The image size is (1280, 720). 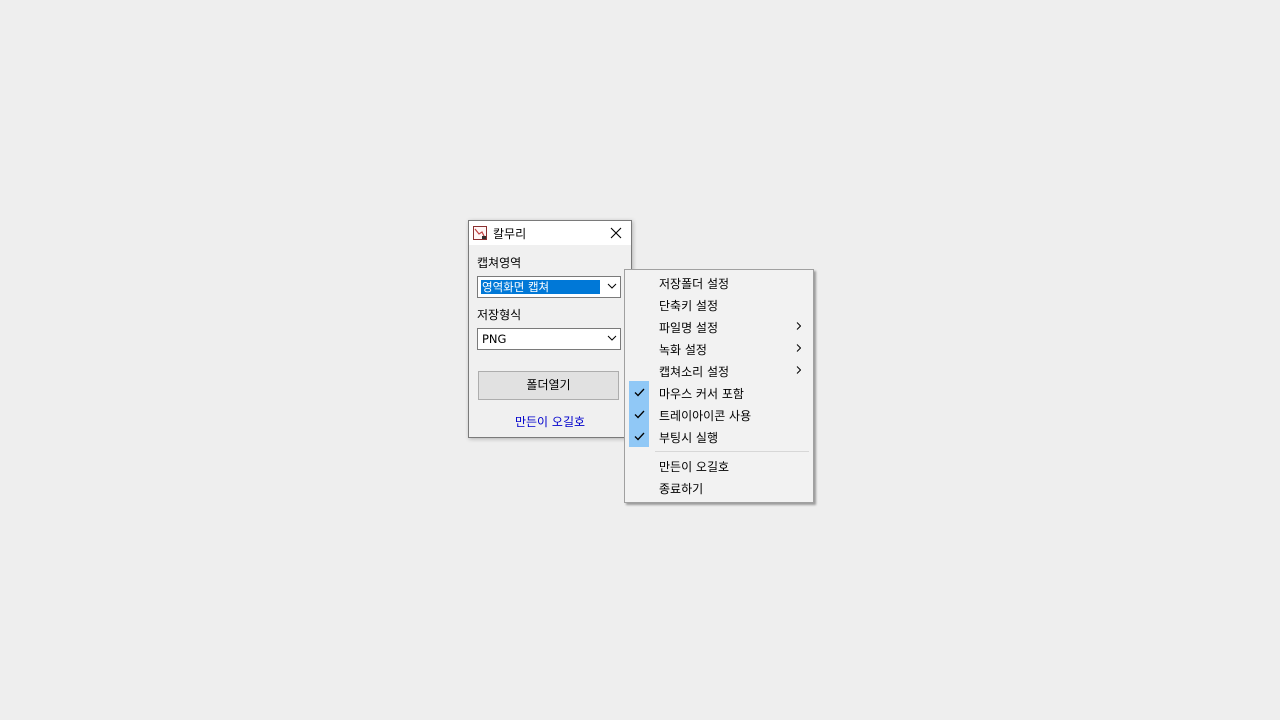 What do you see at coordinates (719, 348) in the screenshot?
I see `menu-item-recording: 녹화 설정` at bounding box center [719, 348].